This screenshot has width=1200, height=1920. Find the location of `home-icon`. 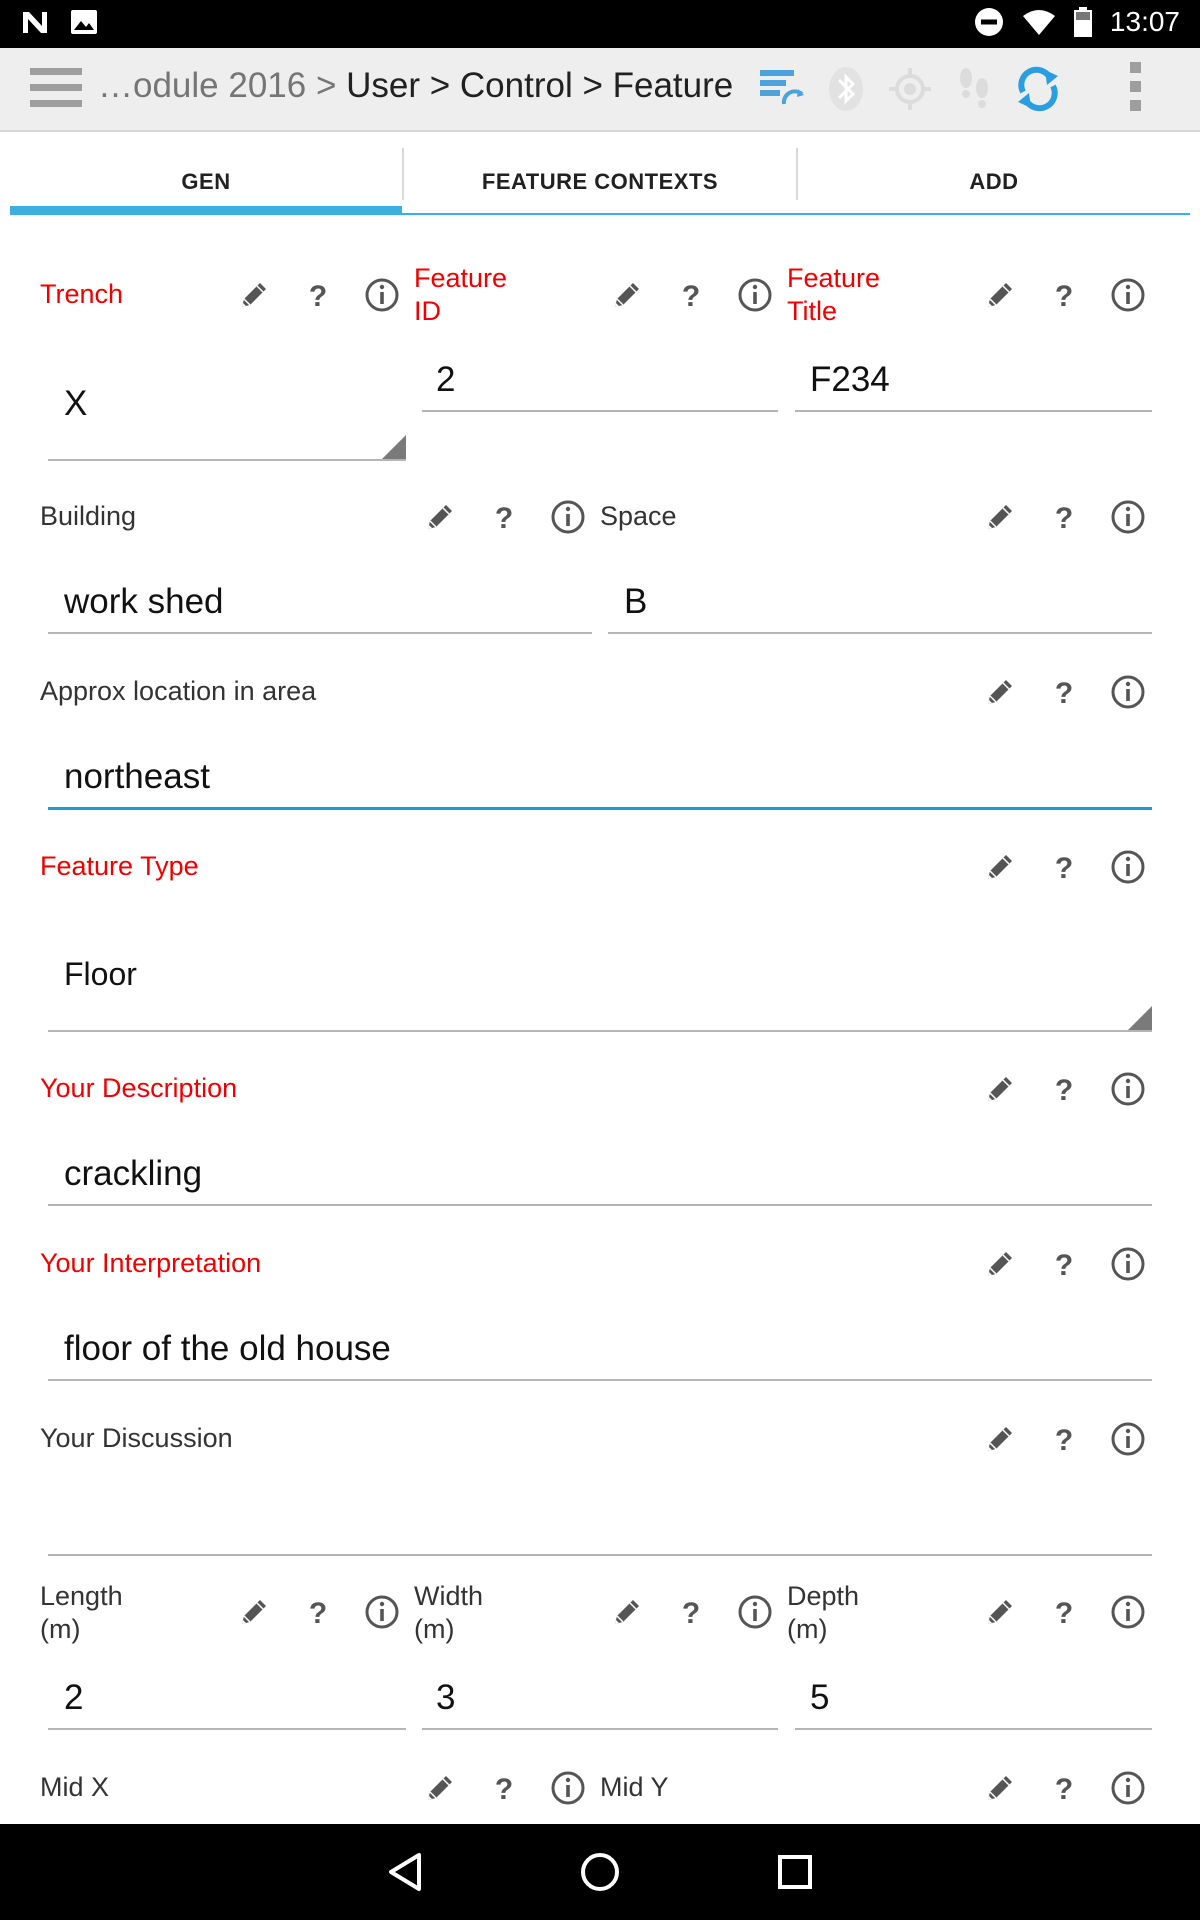

home-icon is located at coordinates (600, 1872).